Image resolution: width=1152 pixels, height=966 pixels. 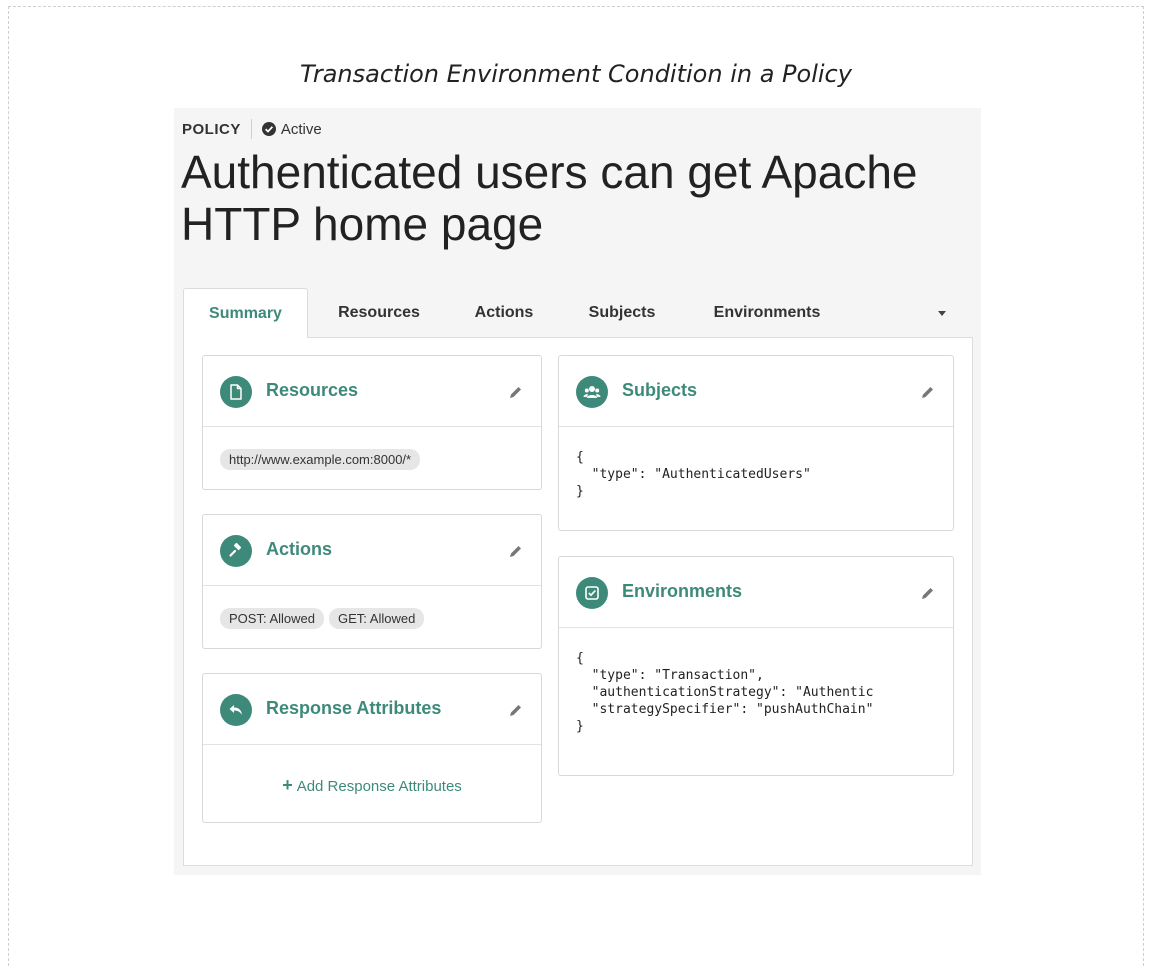 What do you see at coordinates (379, 786) in the screenshot?
I see `add-response-attributes-label: Add Response Attributes` at bounding box center [379, 786].